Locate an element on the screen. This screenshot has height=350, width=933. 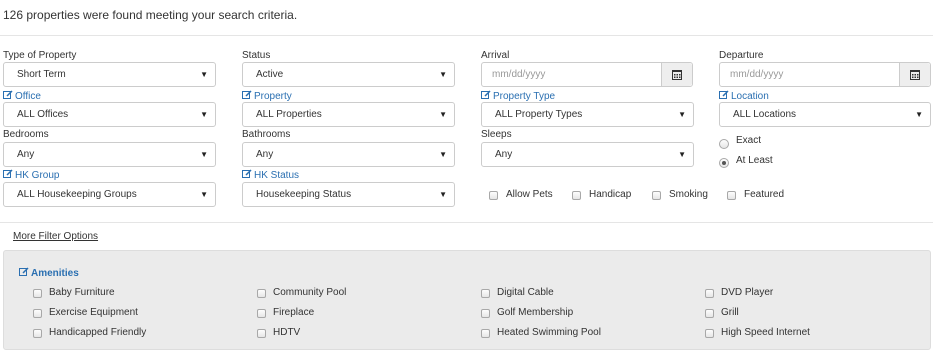
amenity-label: Exercise Equipment is located at coordinates (93, 312).